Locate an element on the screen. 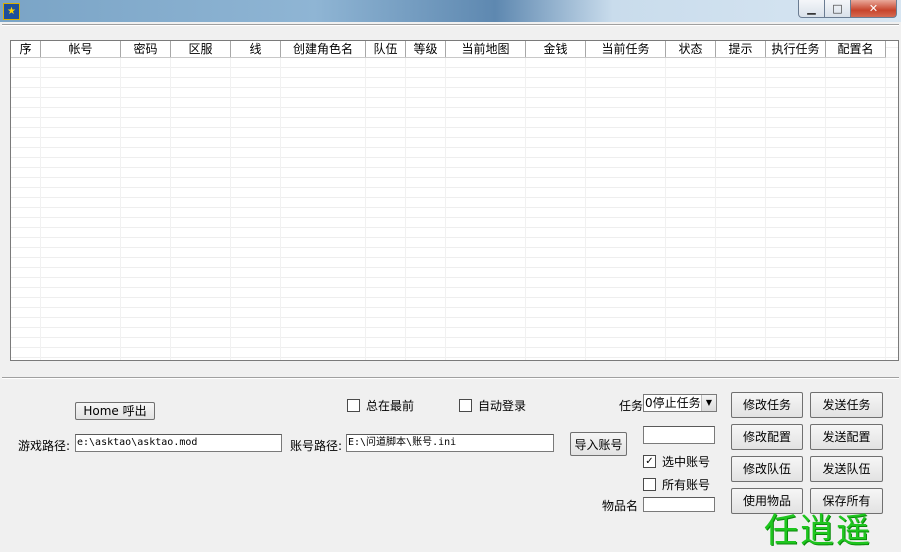  column-header: 金钱 is located at coordinates (556, 49).